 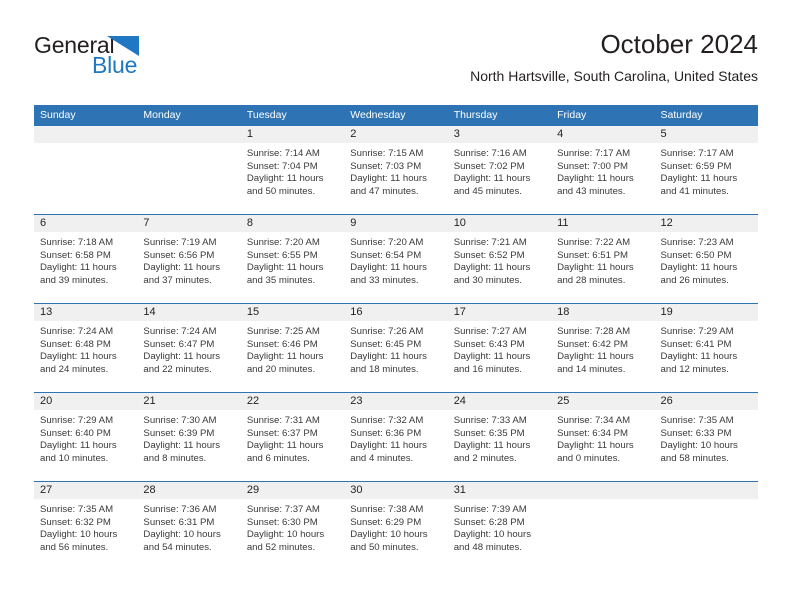 I want to click on weekday-header-friday: Friday, so click(x=603, y=115).